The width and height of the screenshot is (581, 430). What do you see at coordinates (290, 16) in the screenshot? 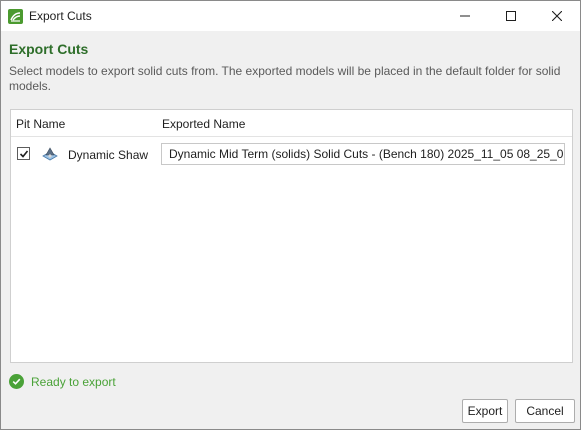
I see `title-bar: Export Cuts` at bounding box center [290, 16].